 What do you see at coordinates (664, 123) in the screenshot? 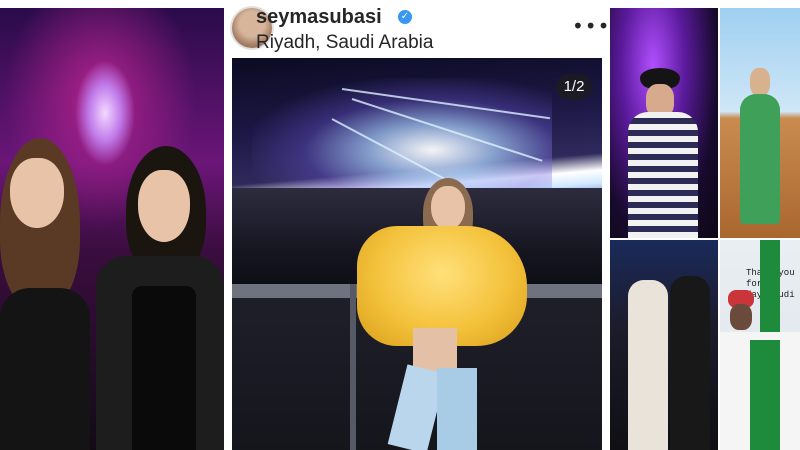
I see `collage-photo-concert` at bounding box center [664, 123].